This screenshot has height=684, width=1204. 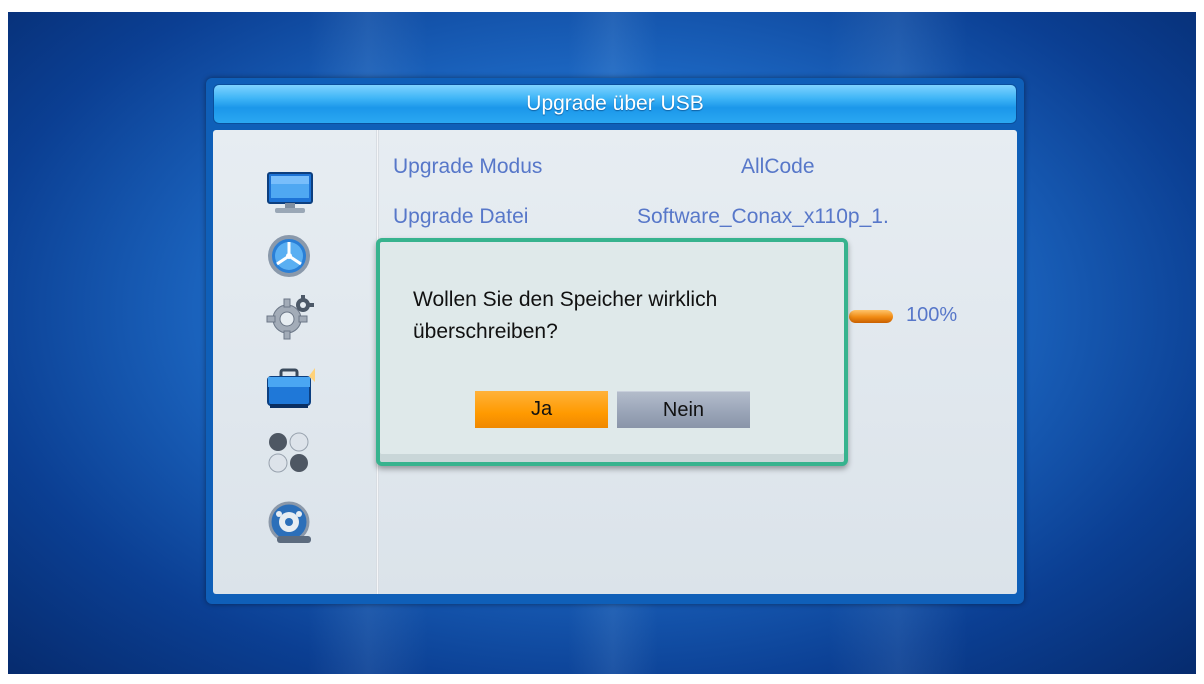 I want to click on upgrade-mode-value: AllCode, so click(x=778, y=167).